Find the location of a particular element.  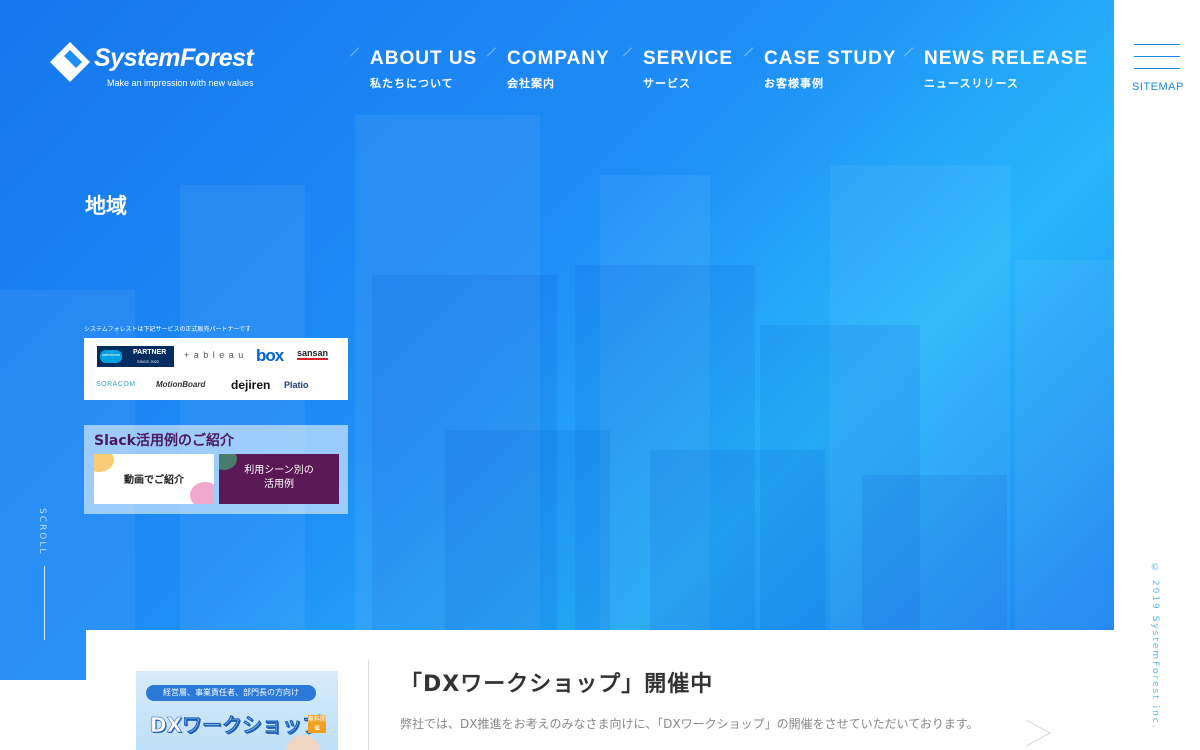

slack-video-button: 動画でご紹介 is located at coordinates (154, 479).